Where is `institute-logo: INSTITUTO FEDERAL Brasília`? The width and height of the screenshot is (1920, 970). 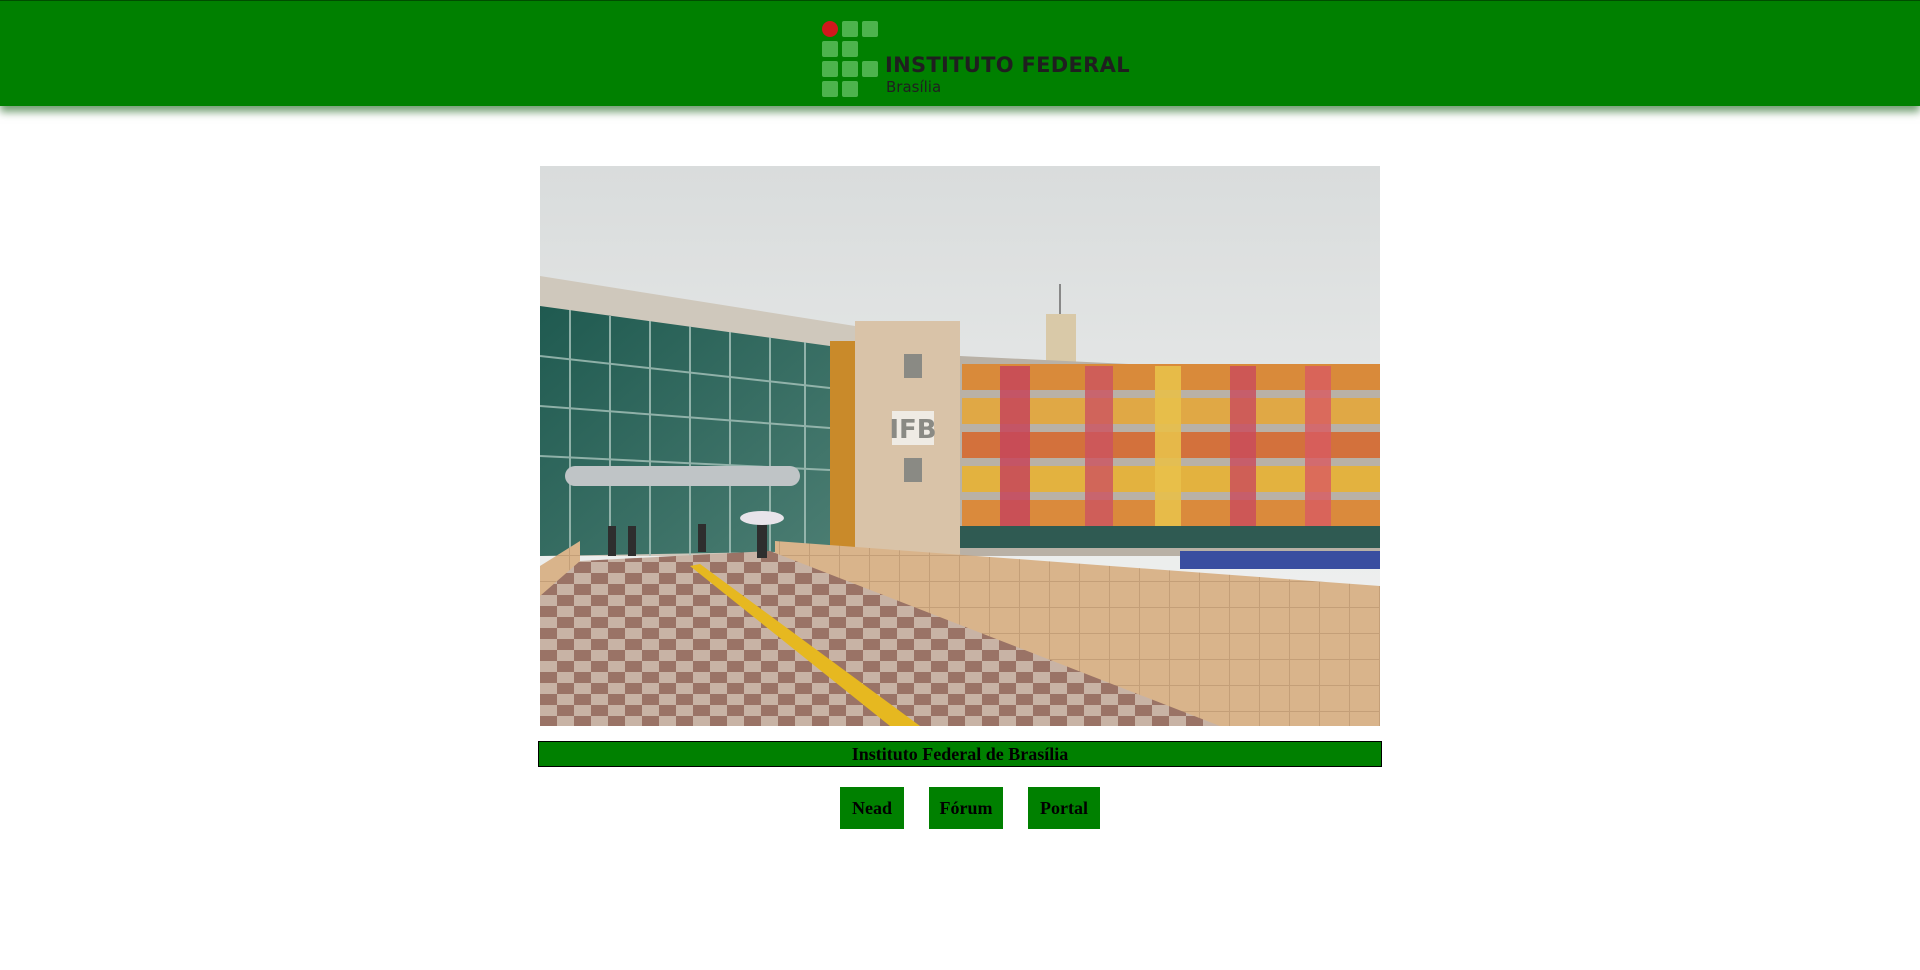
institute-logo: INSTITUTO FEDERAL Brasília is located at coordinates (976, 59).